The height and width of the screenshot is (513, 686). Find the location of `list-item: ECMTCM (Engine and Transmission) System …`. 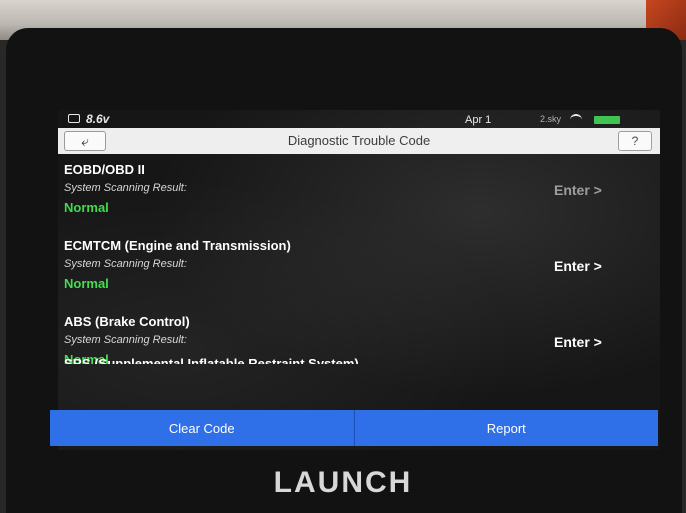

list-item: ECMTCM (Engine and Transmission) System … is located at coordinates (359, 268).